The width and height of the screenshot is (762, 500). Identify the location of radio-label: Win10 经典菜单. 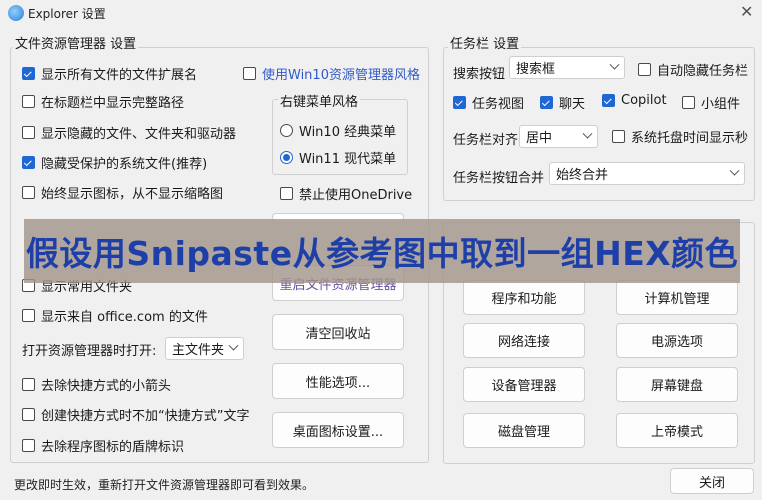
(348, 132).